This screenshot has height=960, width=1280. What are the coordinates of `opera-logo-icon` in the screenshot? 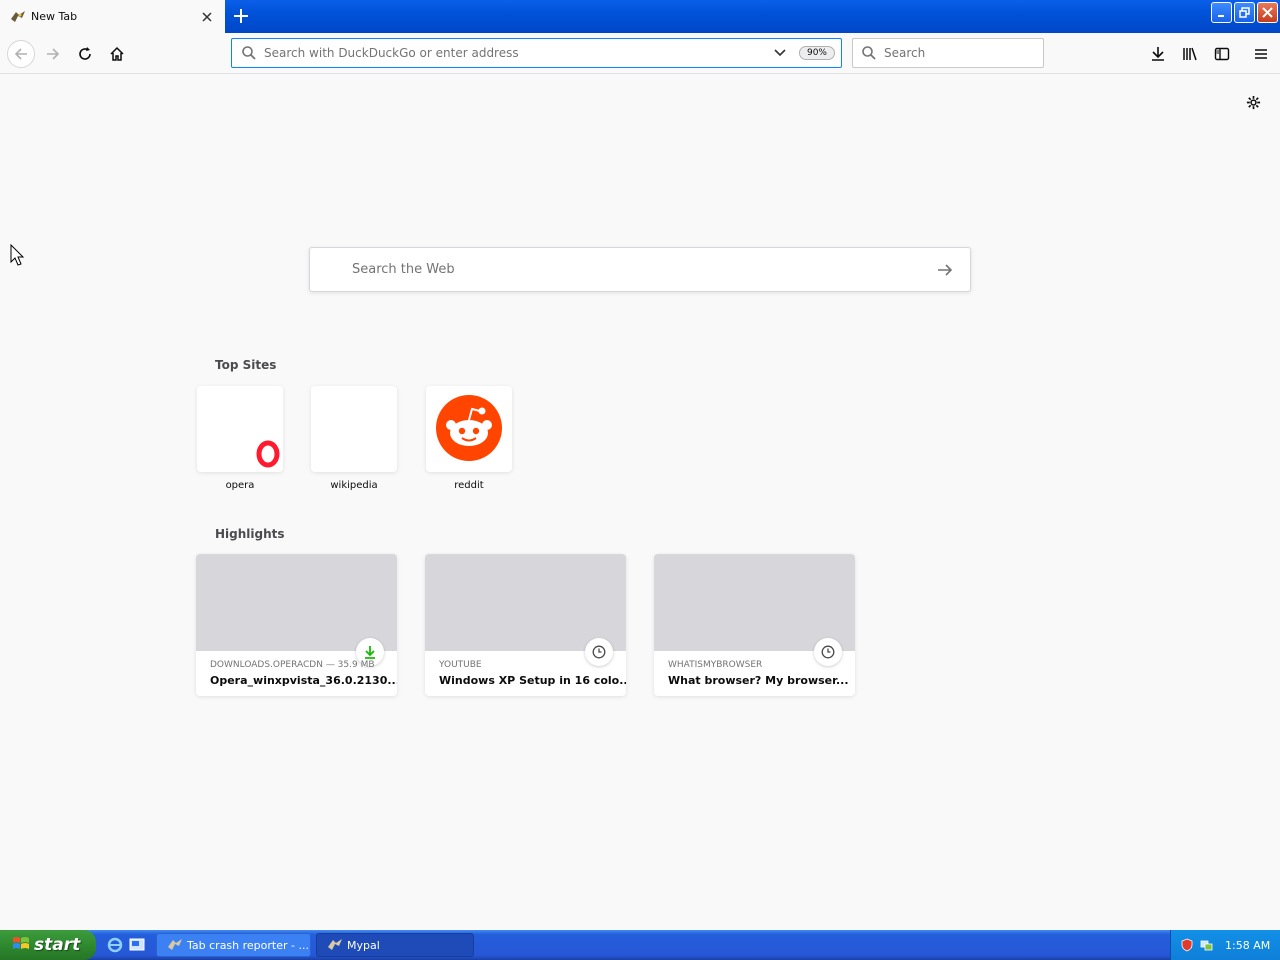 It's located at (268, 455).